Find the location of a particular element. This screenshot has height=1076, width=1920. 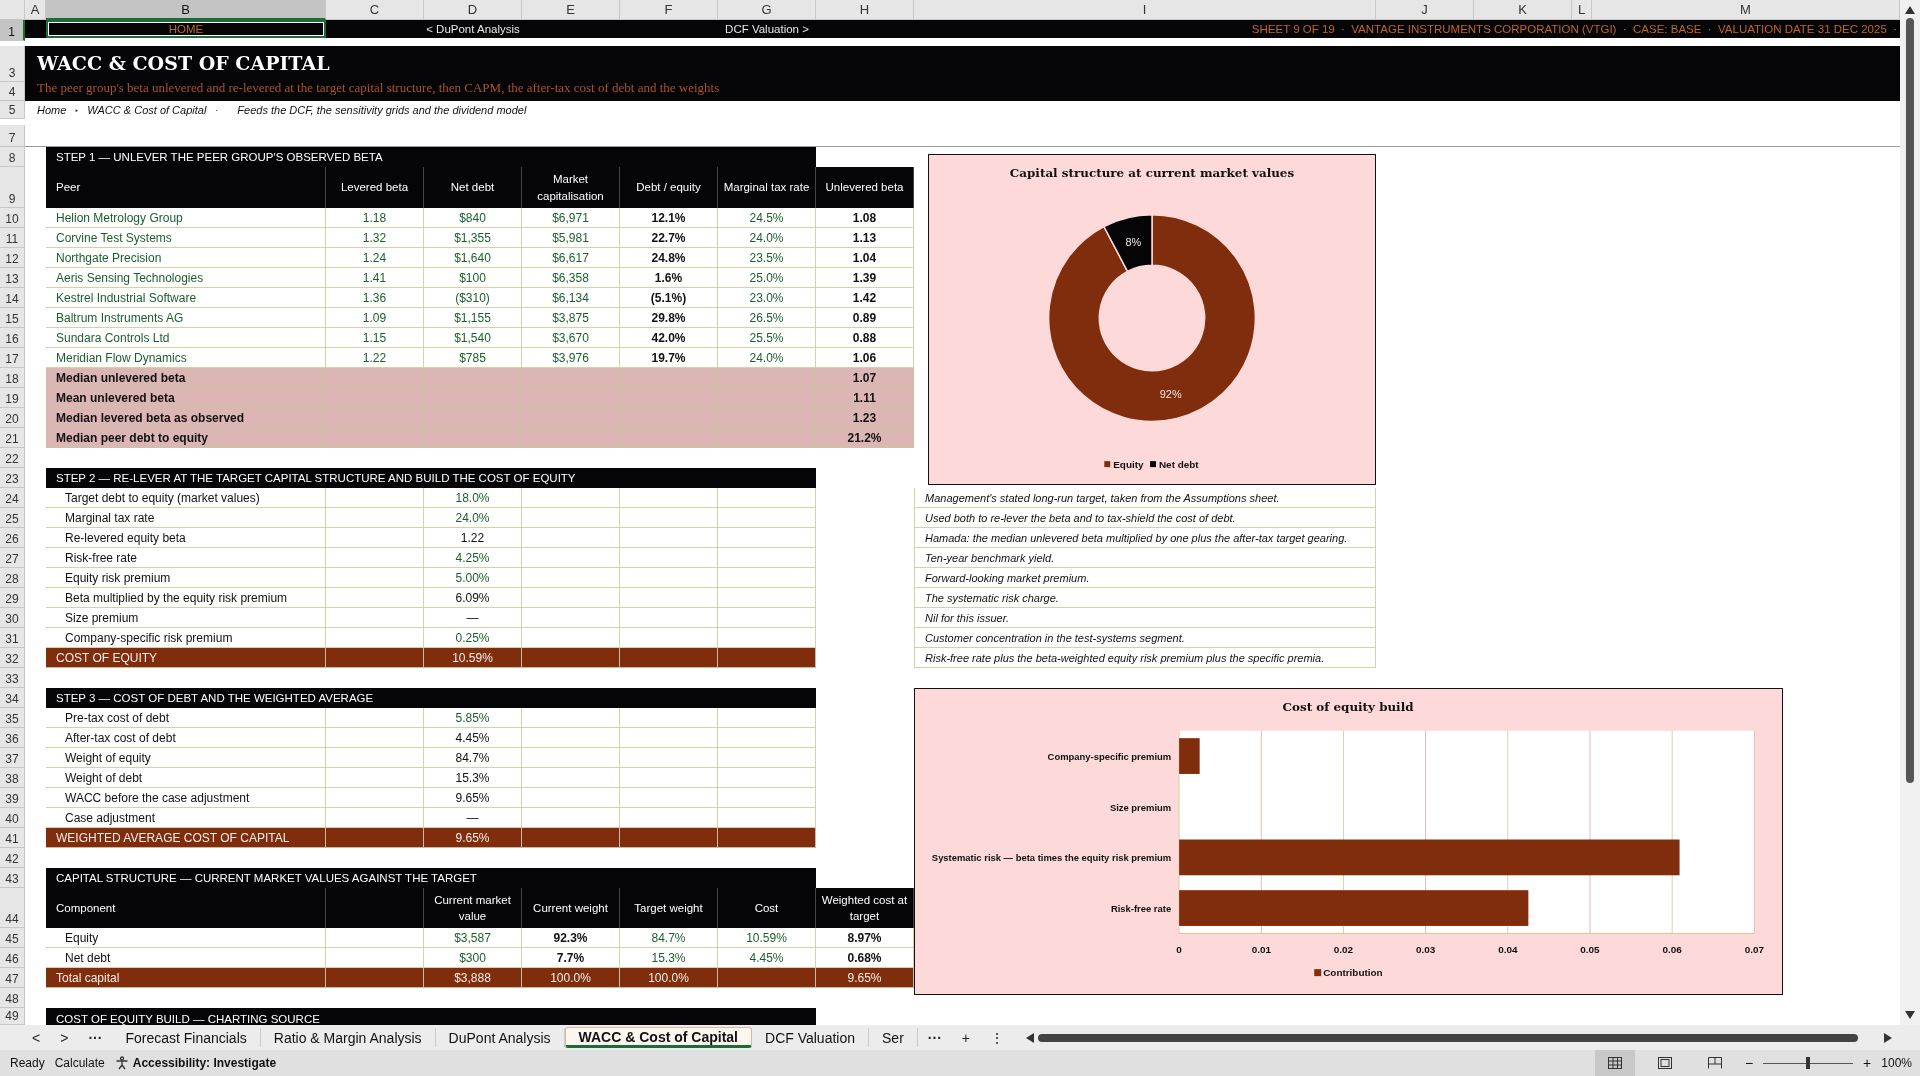

row-header: 33 is located at coordinates (12, 678).